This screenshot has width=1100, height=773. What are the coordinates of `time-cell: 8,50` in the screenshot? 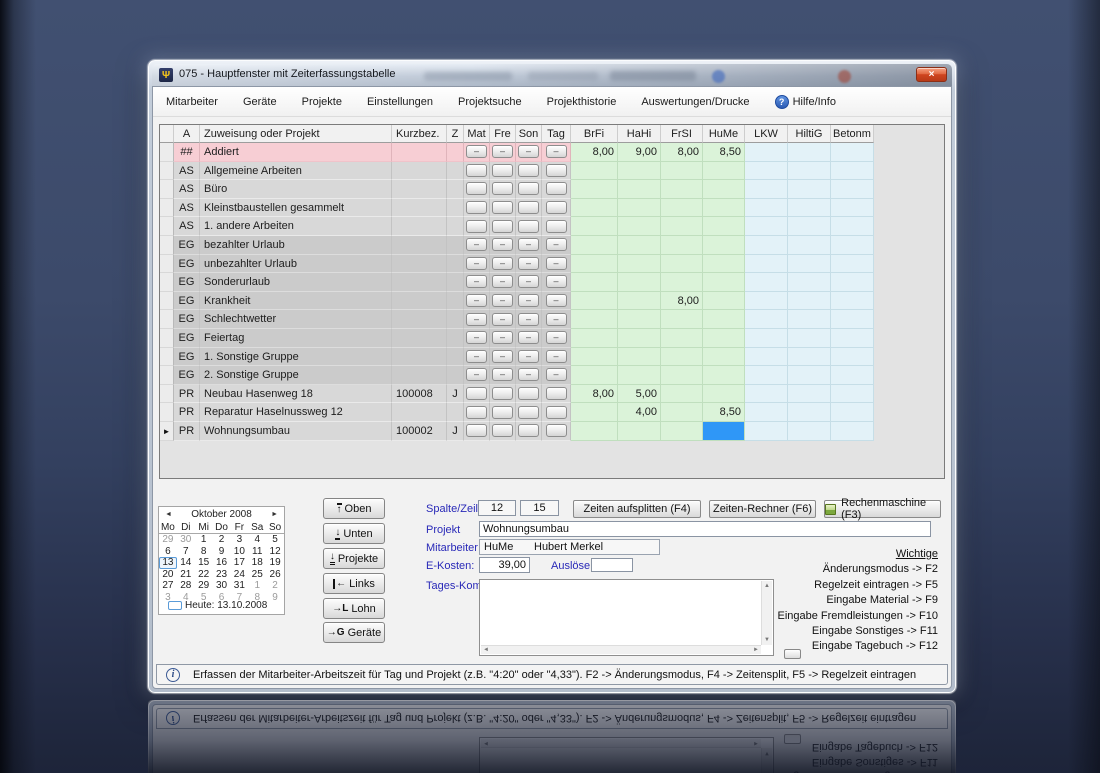 It's located at (724, 412).